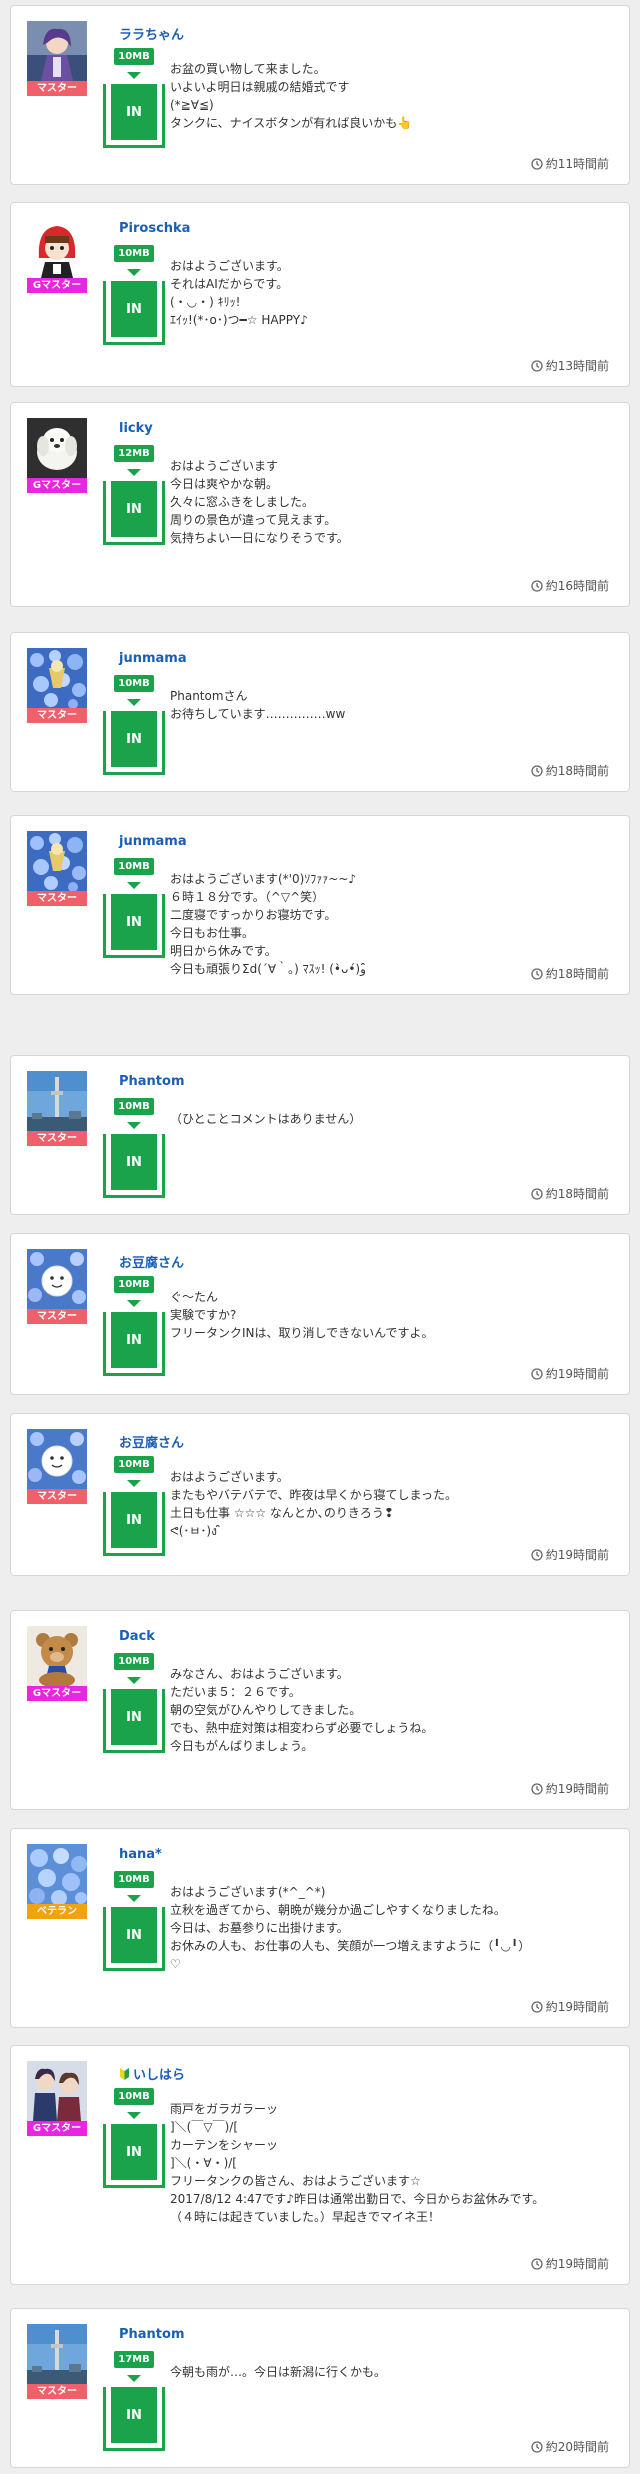  I want to click on rank-badge: ベテラン, so click(57, 1911).